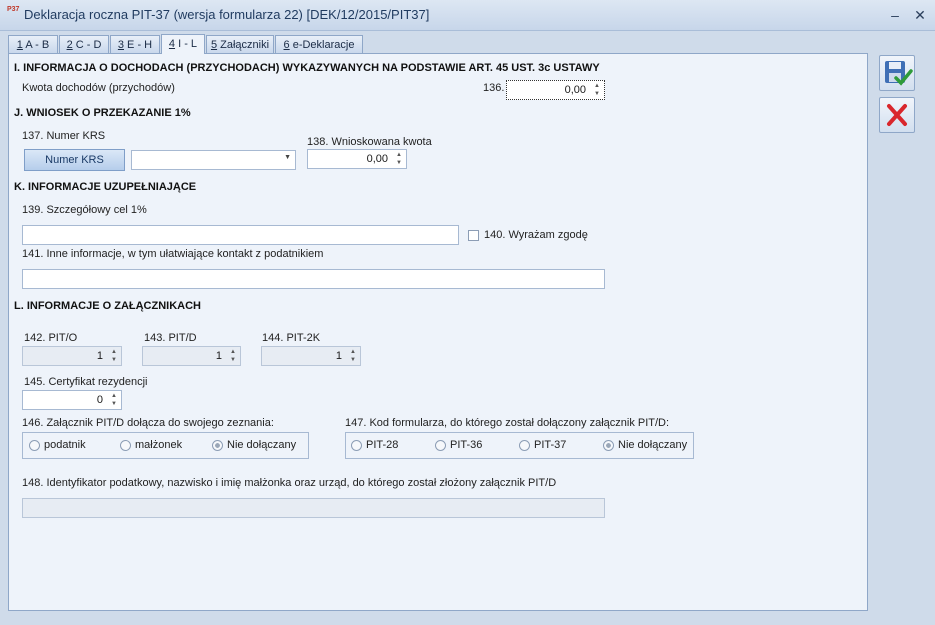 The width and height of the screenshot is (935, 625). What do you see at coordinates (895, 15) in the screenshot?
I see `minimize-button: –` at bounding box center [895, 15].